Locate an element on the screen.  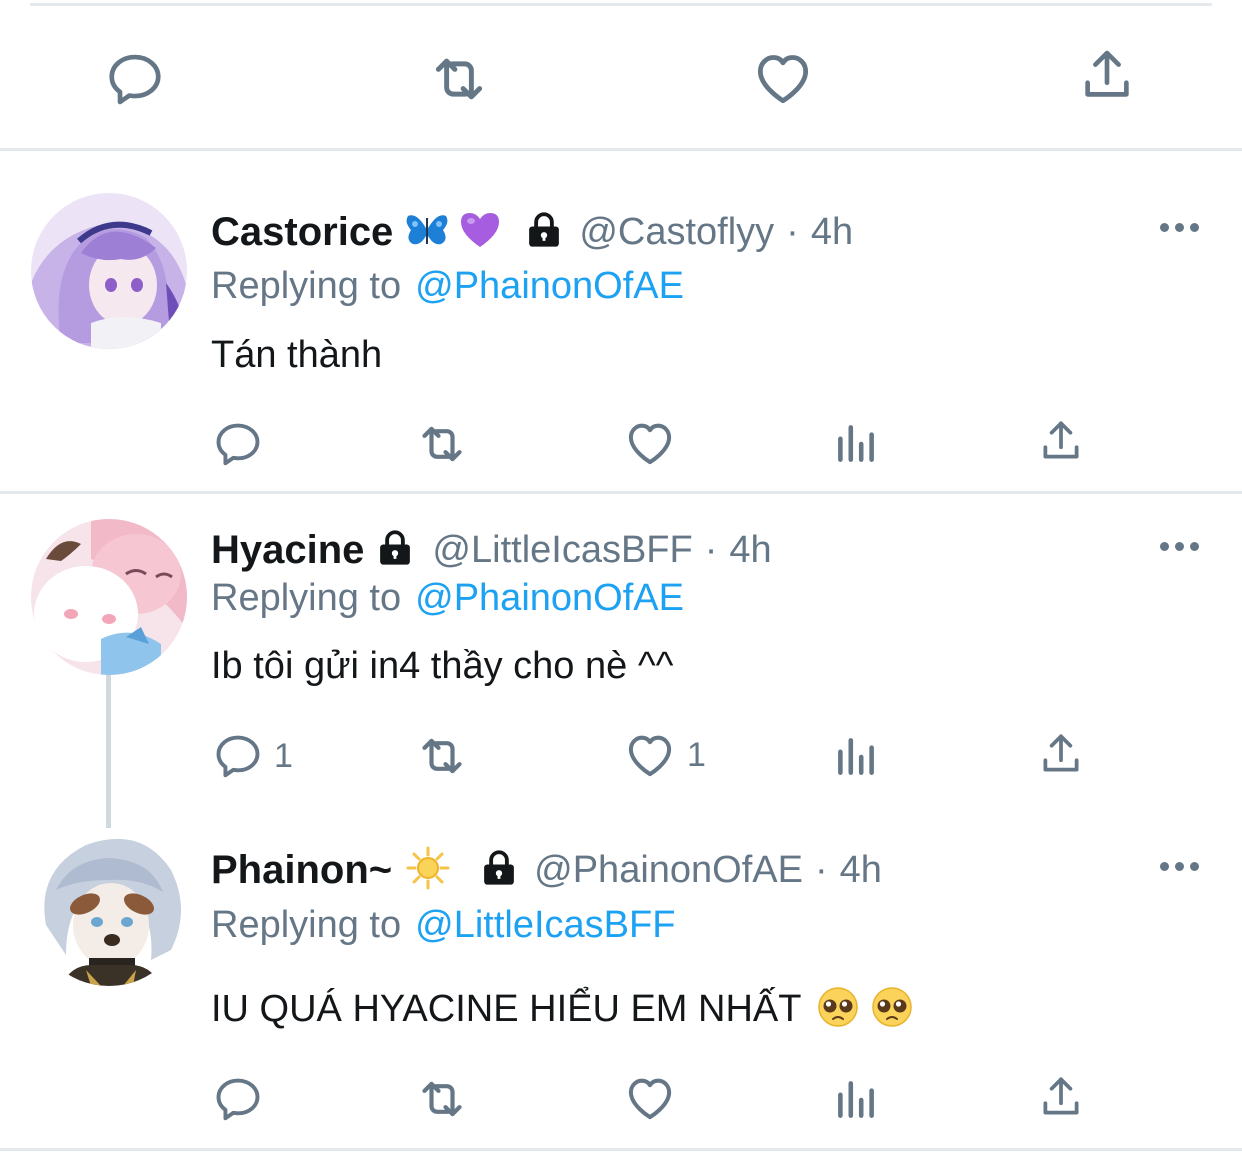
sun-emoji is located at coordinates (428, 870).